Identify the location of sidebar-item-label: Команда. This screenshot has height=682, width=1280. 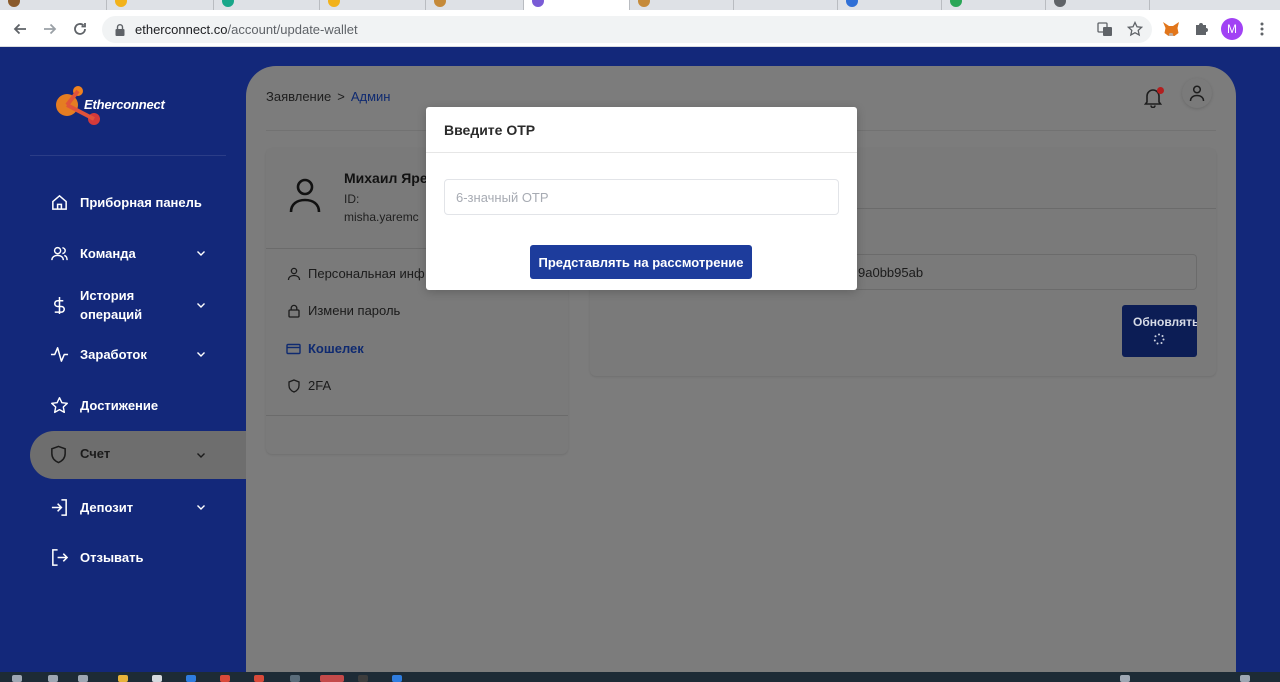
(108, 253).